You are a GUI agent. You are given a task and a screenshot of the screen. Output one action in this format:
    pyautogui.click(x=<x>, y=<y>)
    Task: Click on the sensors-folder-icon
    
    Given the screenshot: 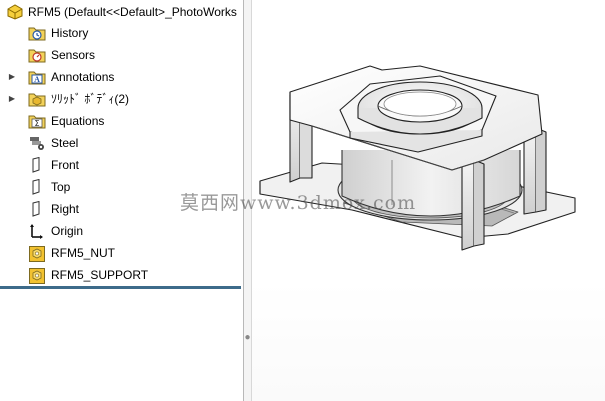 What is the action you would take?
    pyautogui.click(x=37, y=56)
    